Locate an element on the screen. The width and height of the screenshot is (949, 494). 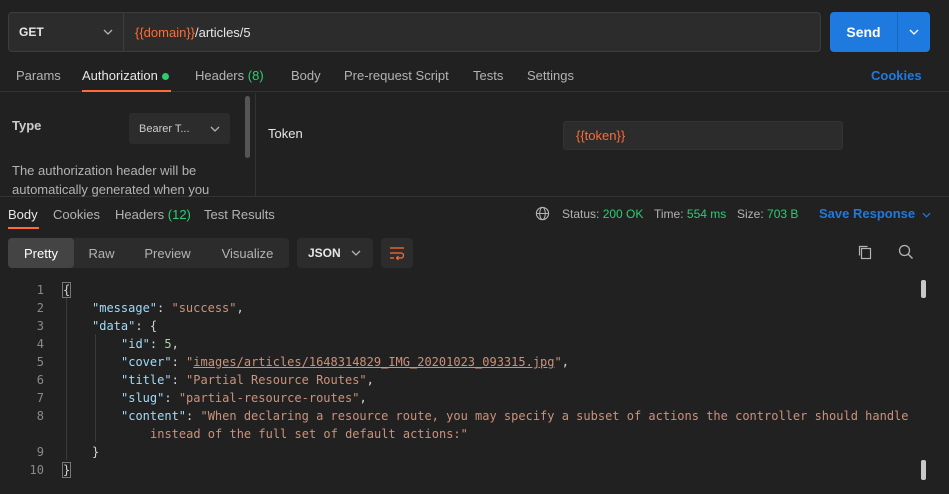
size-label: Size: is located at coordinates (750, 214).